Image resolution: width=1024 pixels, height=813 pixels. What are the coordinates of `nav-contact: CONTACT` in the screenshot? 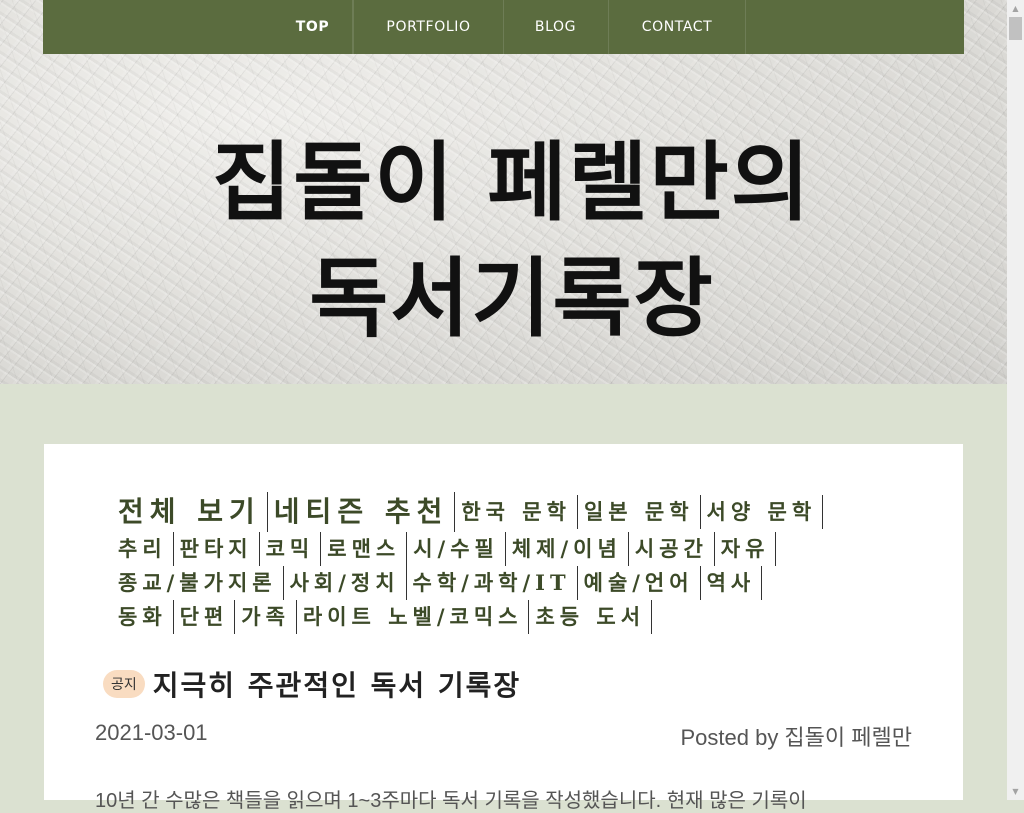 It's located at (677, 27).